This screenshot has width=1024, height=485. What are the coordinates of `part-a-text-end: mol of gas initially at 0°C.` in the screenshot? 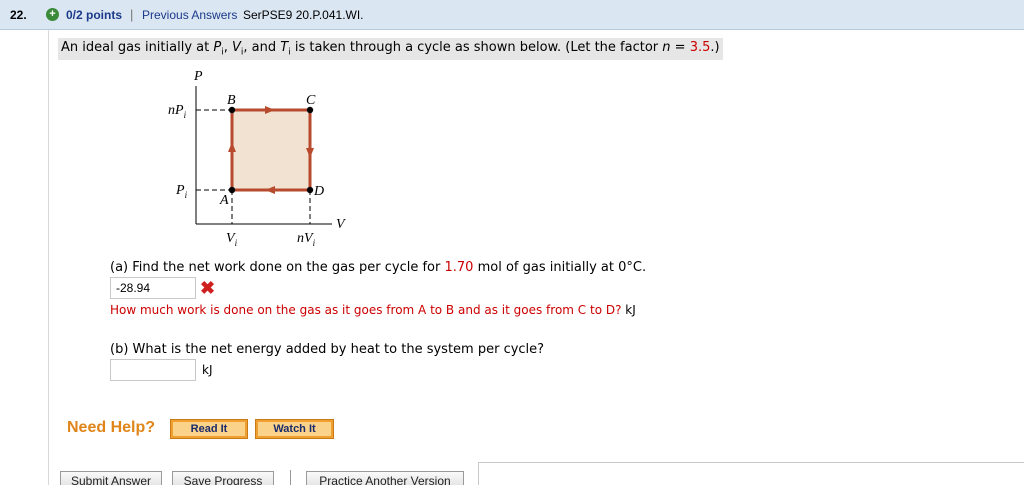 It's located at (560, 267).